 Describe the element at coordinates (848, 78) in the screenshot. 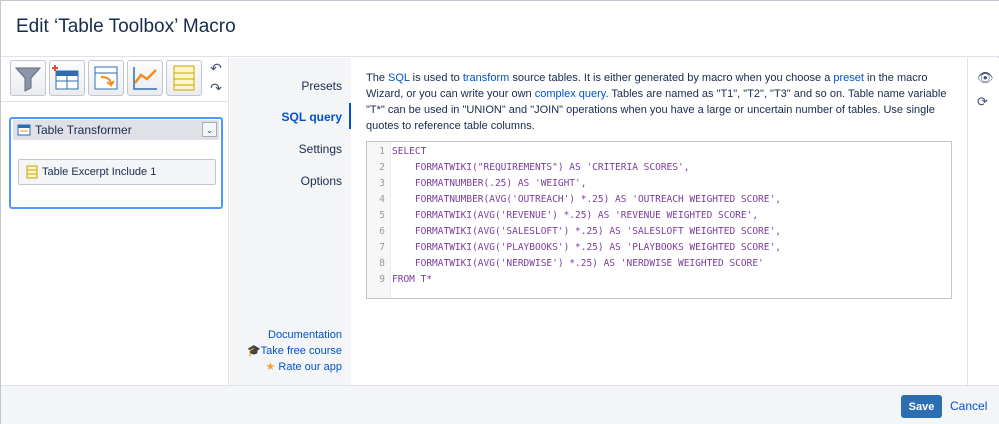

I see `preset-link: preset` at that location.